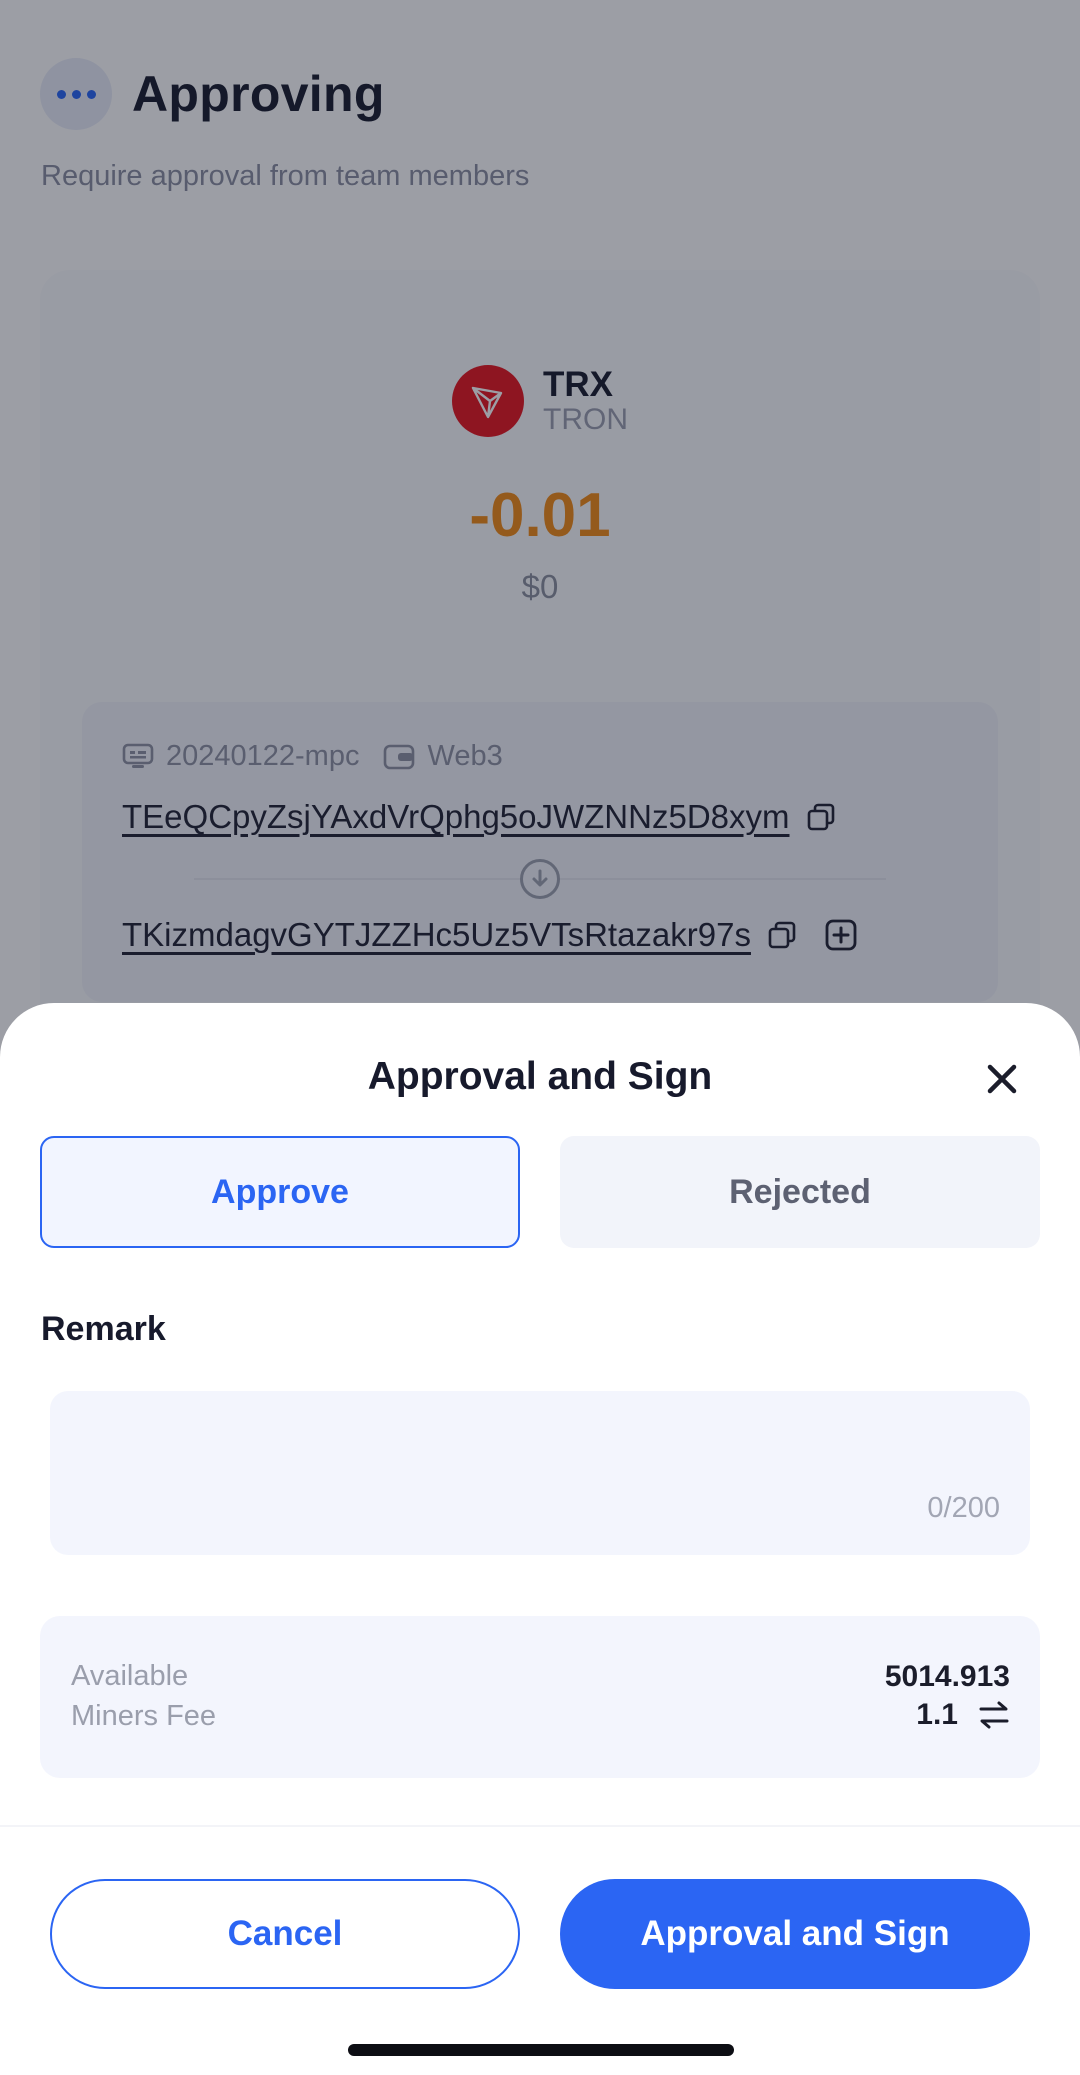 Image resolution: width=1080 pixels, height=2075 pixels. I want to click on remark-counter: 0/200, so click(963, 1508).